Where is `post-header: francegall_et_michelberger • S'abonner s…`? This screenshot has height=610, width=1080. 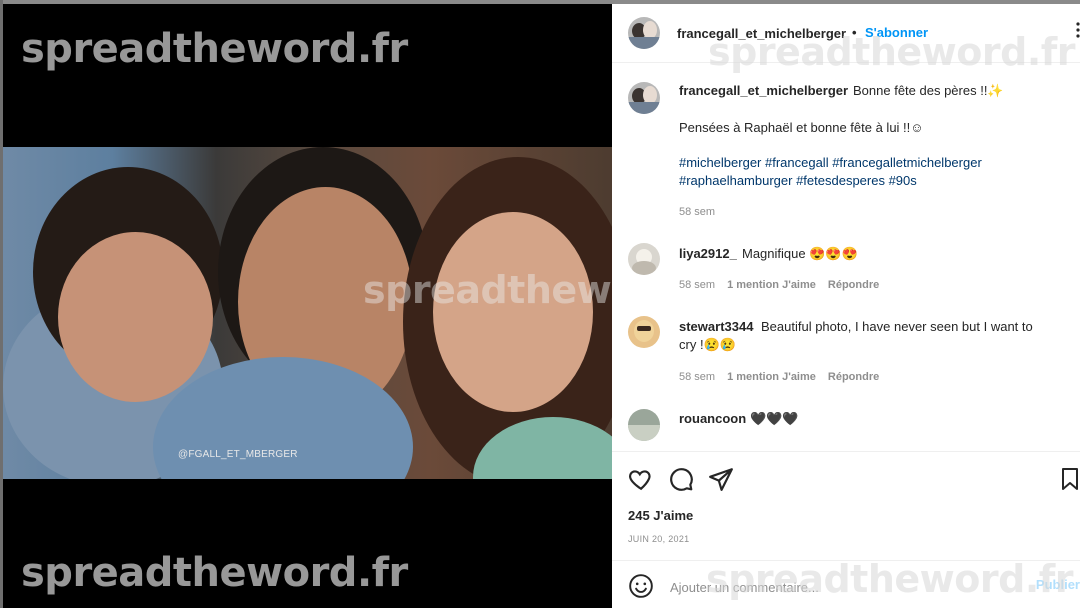 post-header: francegall_et_michelberger • S'abonner s… is located at coordinates (846, 39).